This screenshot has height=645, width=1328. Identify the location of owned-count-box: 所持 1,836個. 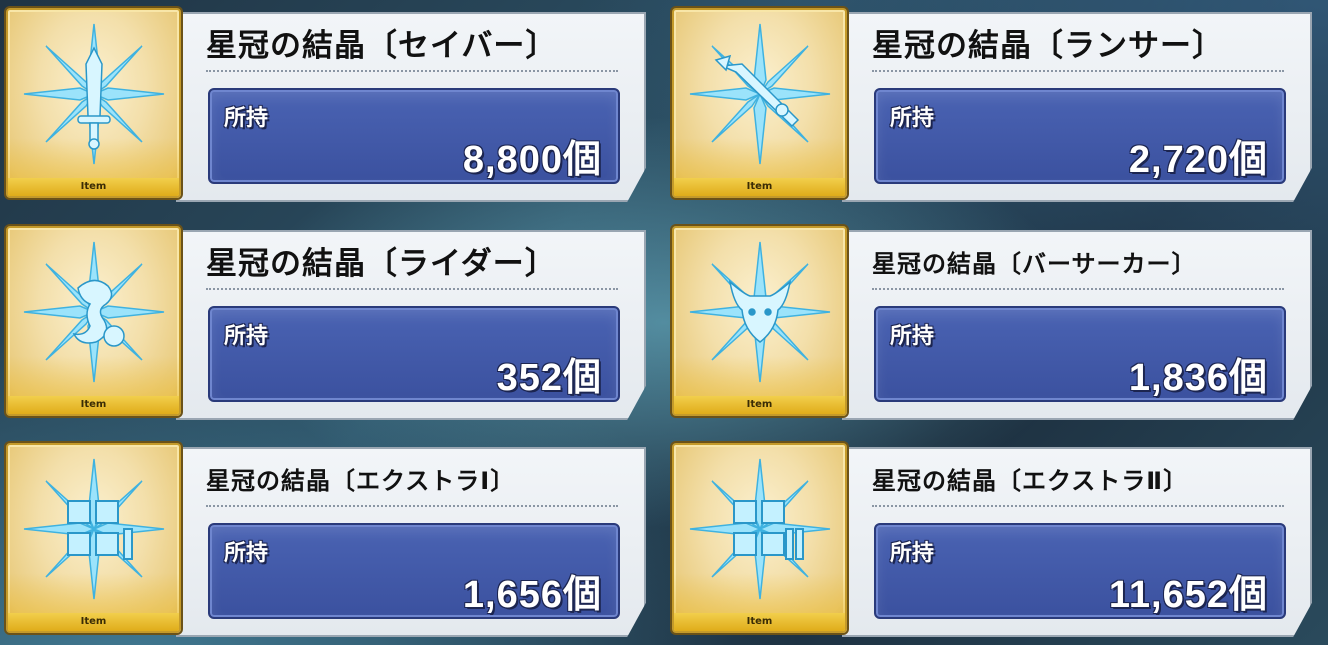
(1080, 354).